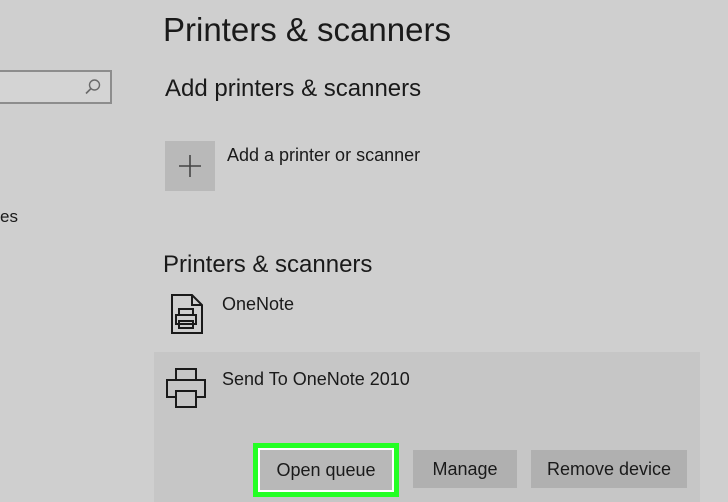  I want to click on open-queue-button: Open queue, so click(326, 470).